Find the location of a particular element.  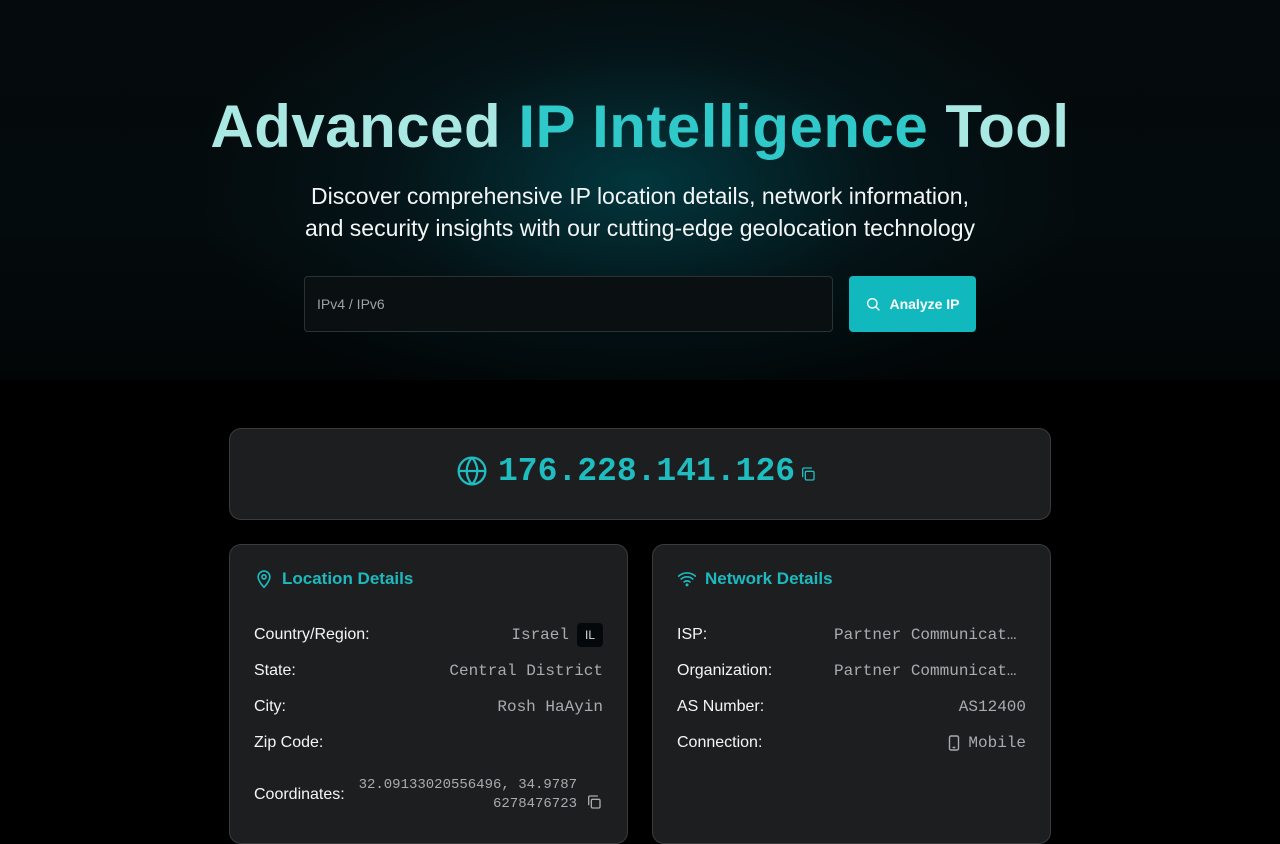

as-number-label: AS Number: is located at coordinates (721, 706).